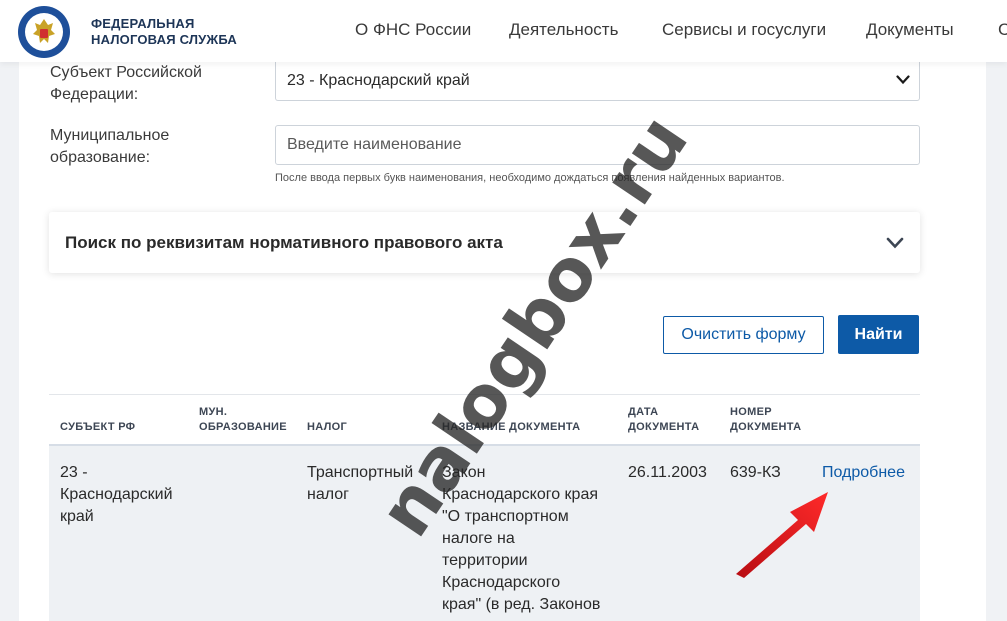 The height and width of the screenshot is (621, 1007). Describe the element at coordinates (94, 94) in the screenshot. I see `region-label-line-2: Федерации:` at that location.